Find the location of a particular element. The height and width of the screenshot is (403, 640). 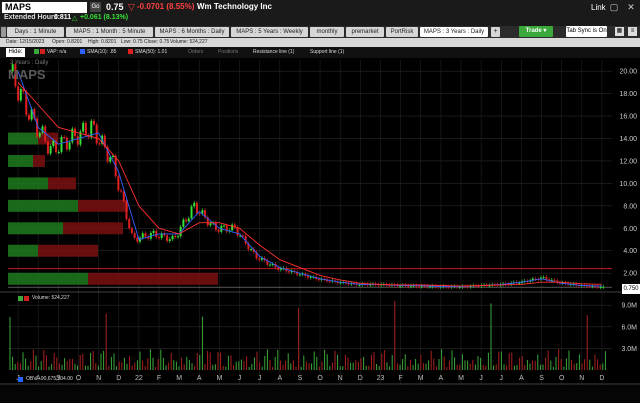

tab-5-years-weekly: MAPS : 5 Years : Weekly is located at coordinates (269, 32).